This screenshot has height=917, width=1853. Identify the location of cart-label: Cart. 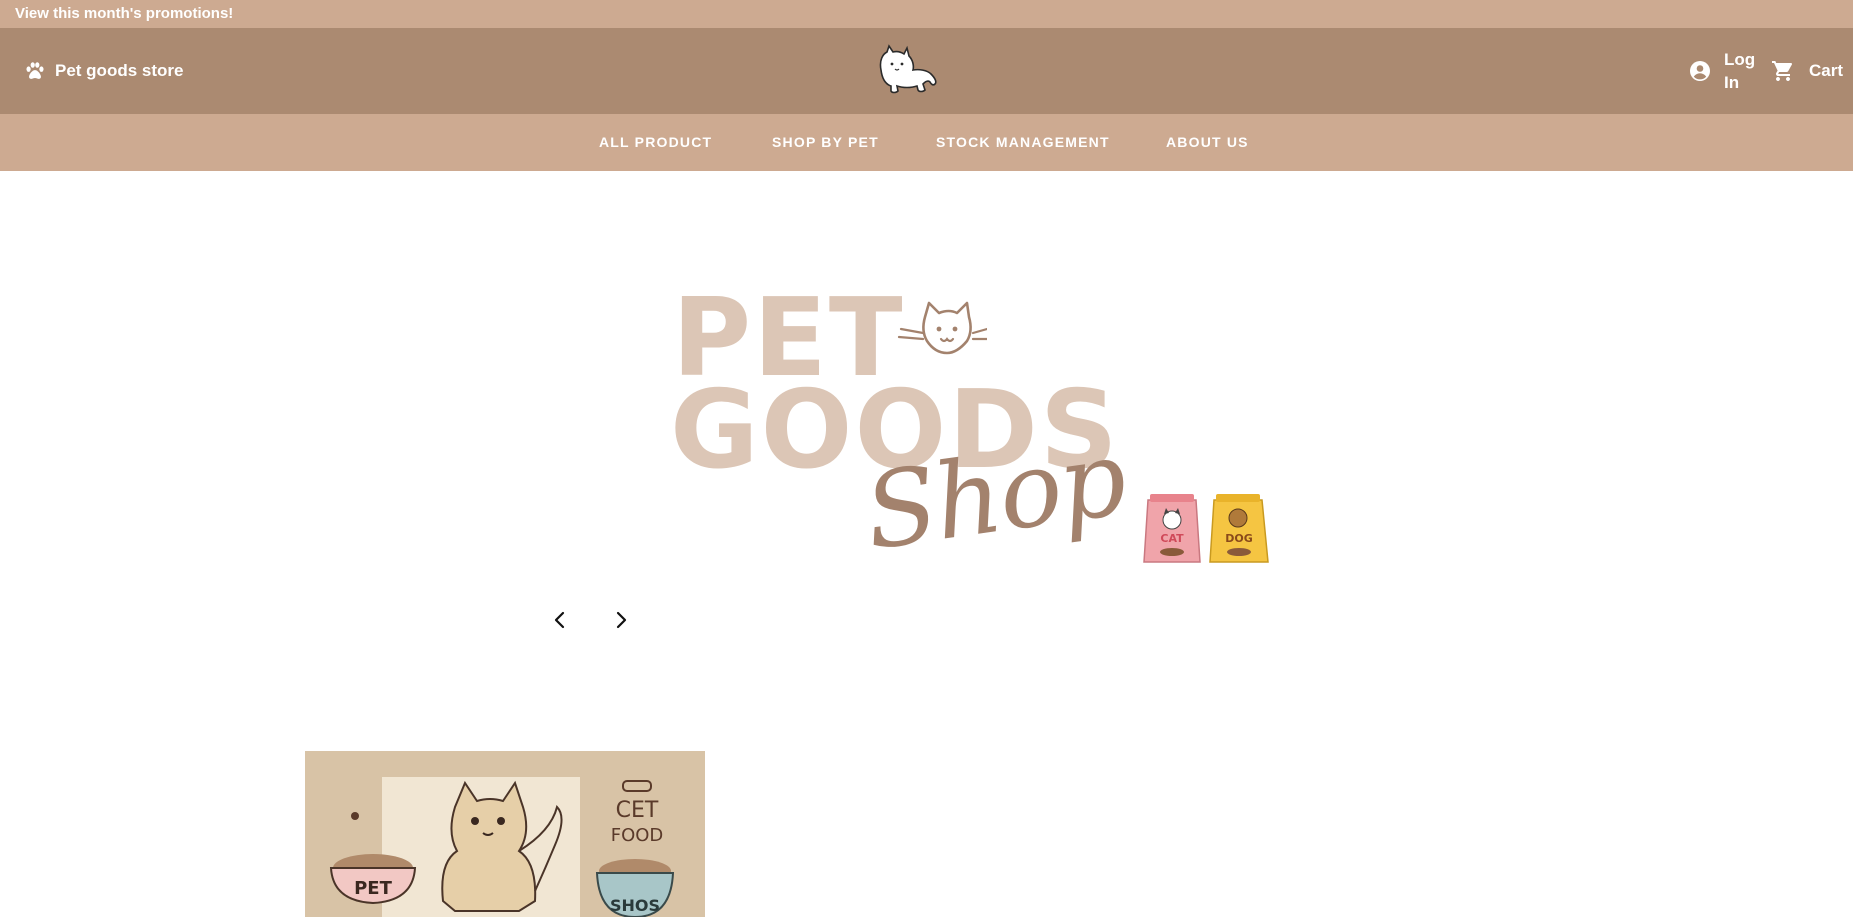
(1826, 70).